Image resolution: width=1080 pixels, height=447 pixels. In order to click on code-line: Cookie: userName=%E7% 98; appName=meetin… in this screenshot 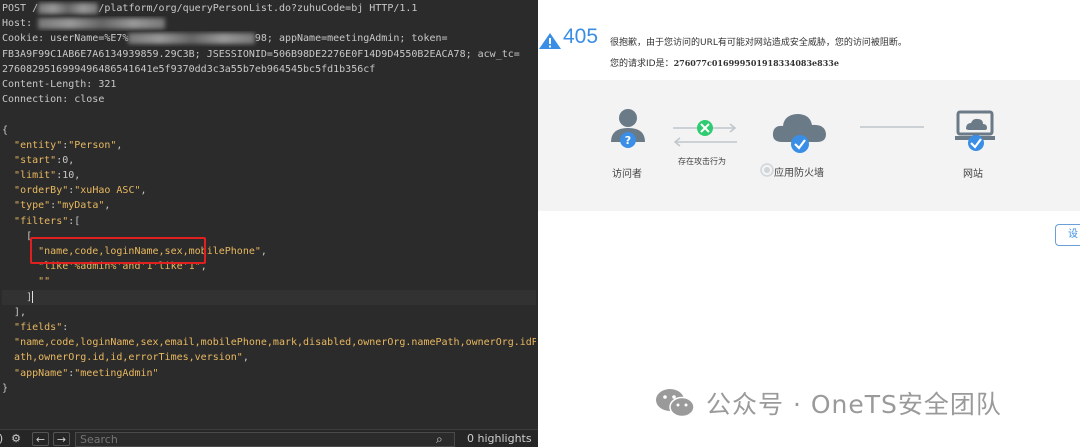, I will do `click(269, 38)`.